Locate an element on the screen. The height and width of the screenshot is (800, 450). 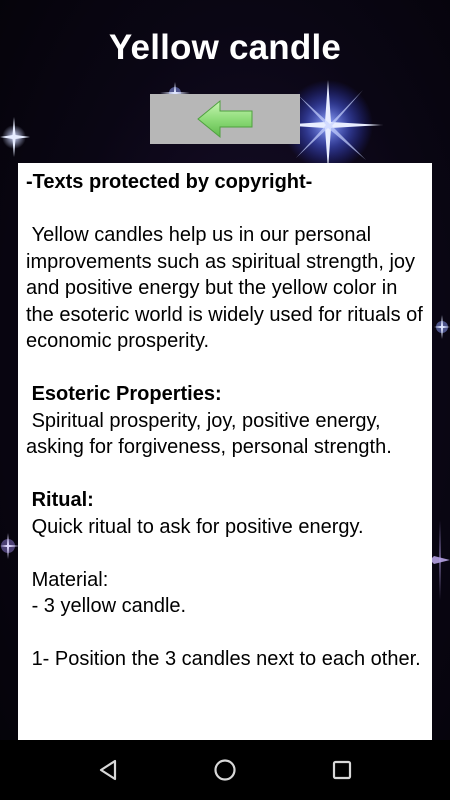
system-nav-bar is located at coordinates (225, 770).